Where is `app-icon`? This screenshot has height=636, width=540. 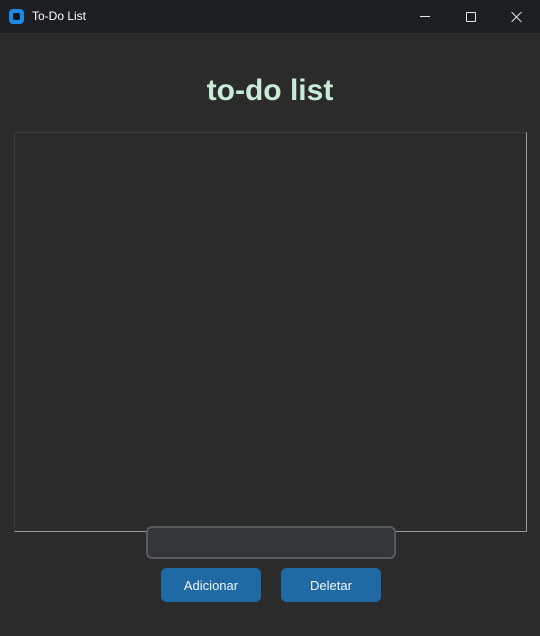 app-icon is located at coordinates (16, 16).